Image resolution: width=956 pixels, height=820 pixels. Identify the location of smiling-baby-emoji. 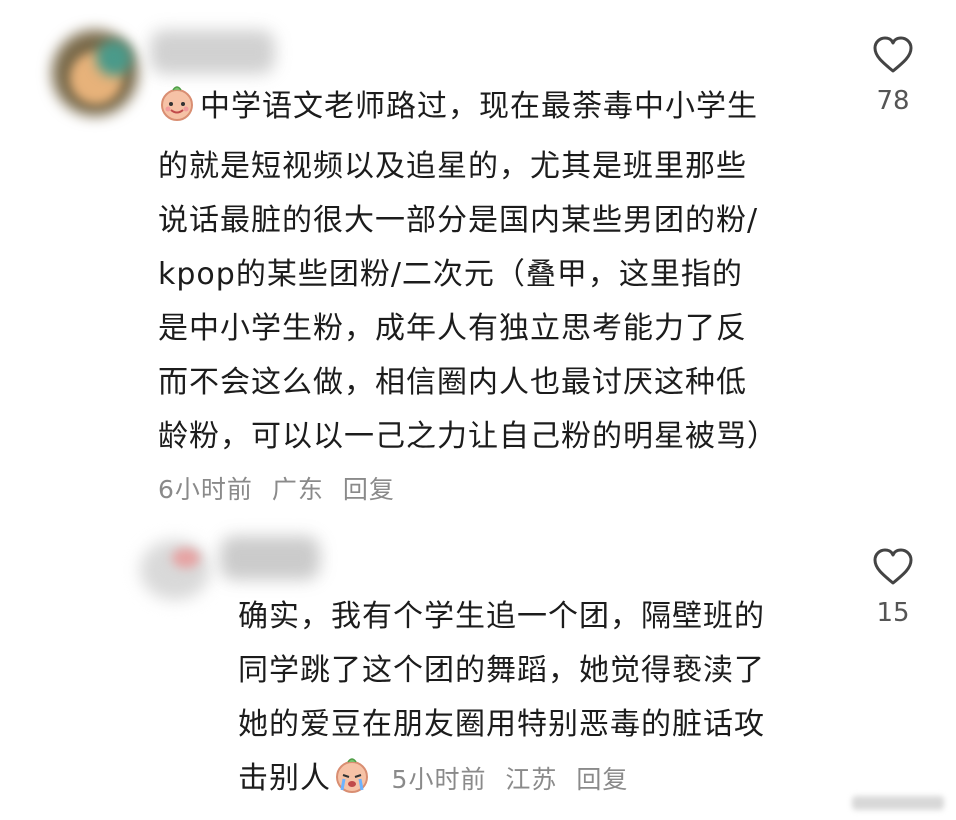
(177, 112).